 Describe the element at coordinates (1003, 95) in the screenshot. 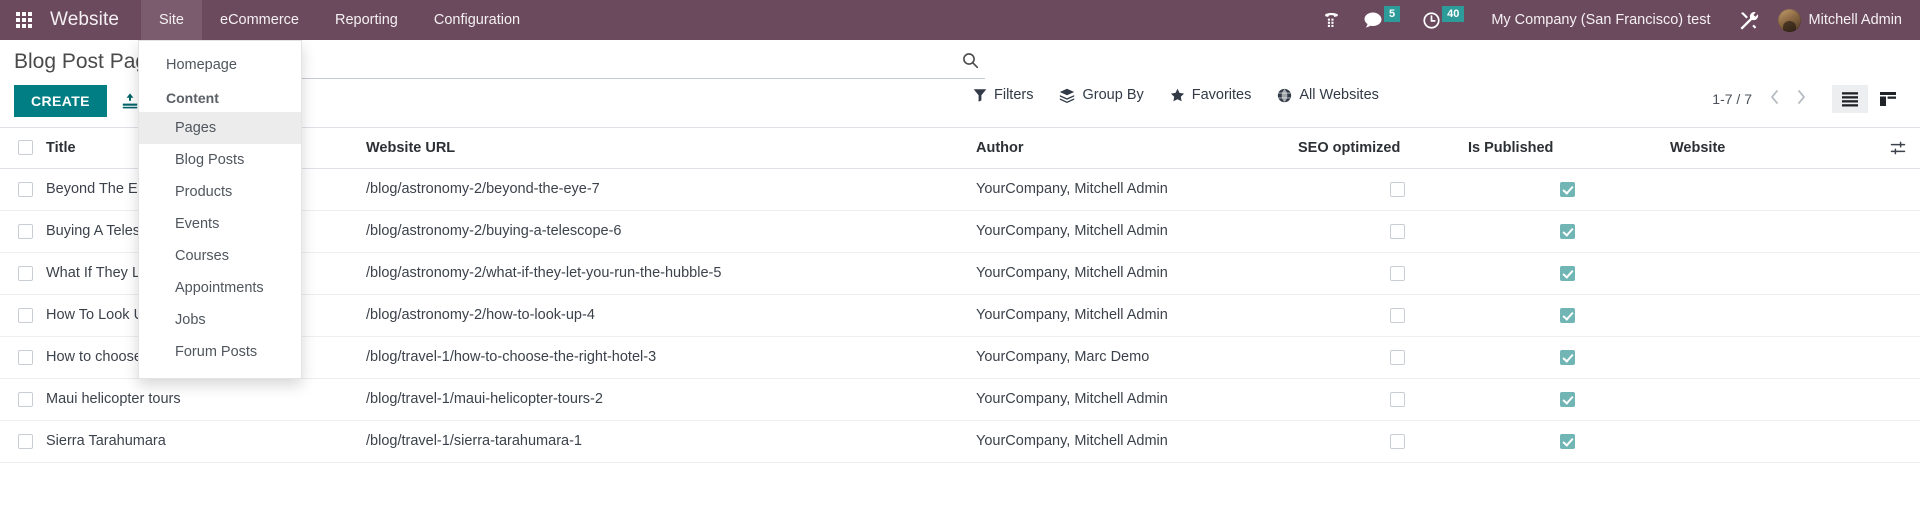

I see `filters-button: Filters` at that location.